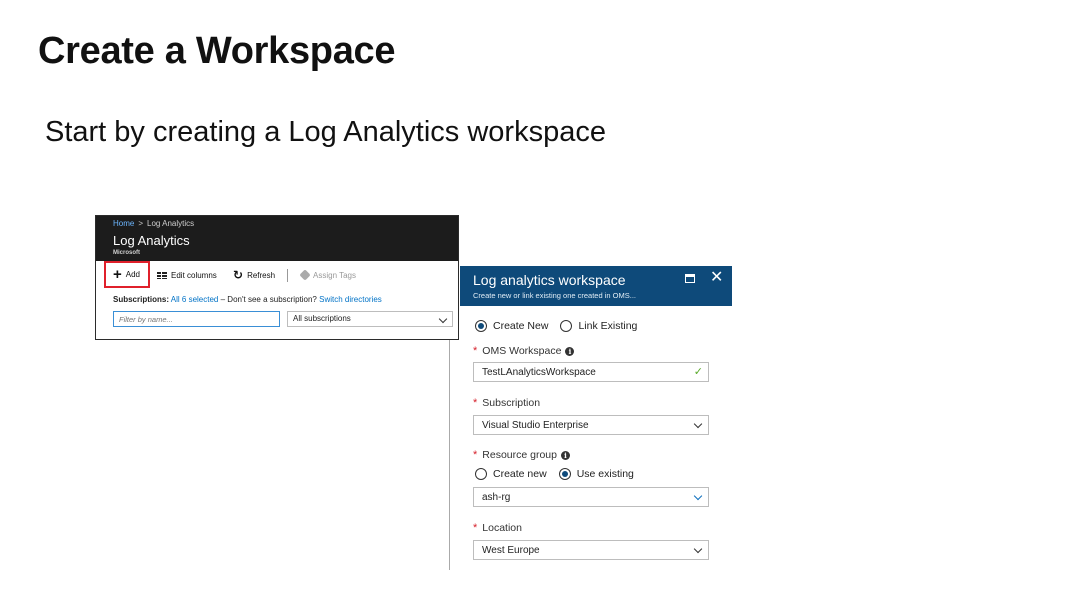 This screenshot has width=1071, height=600. Describe the element at coordinates (277, 275) in the screenshot. I see `blade-toolbar: + Add Edit columns ↻ Refresh Assign Tags` at that location.